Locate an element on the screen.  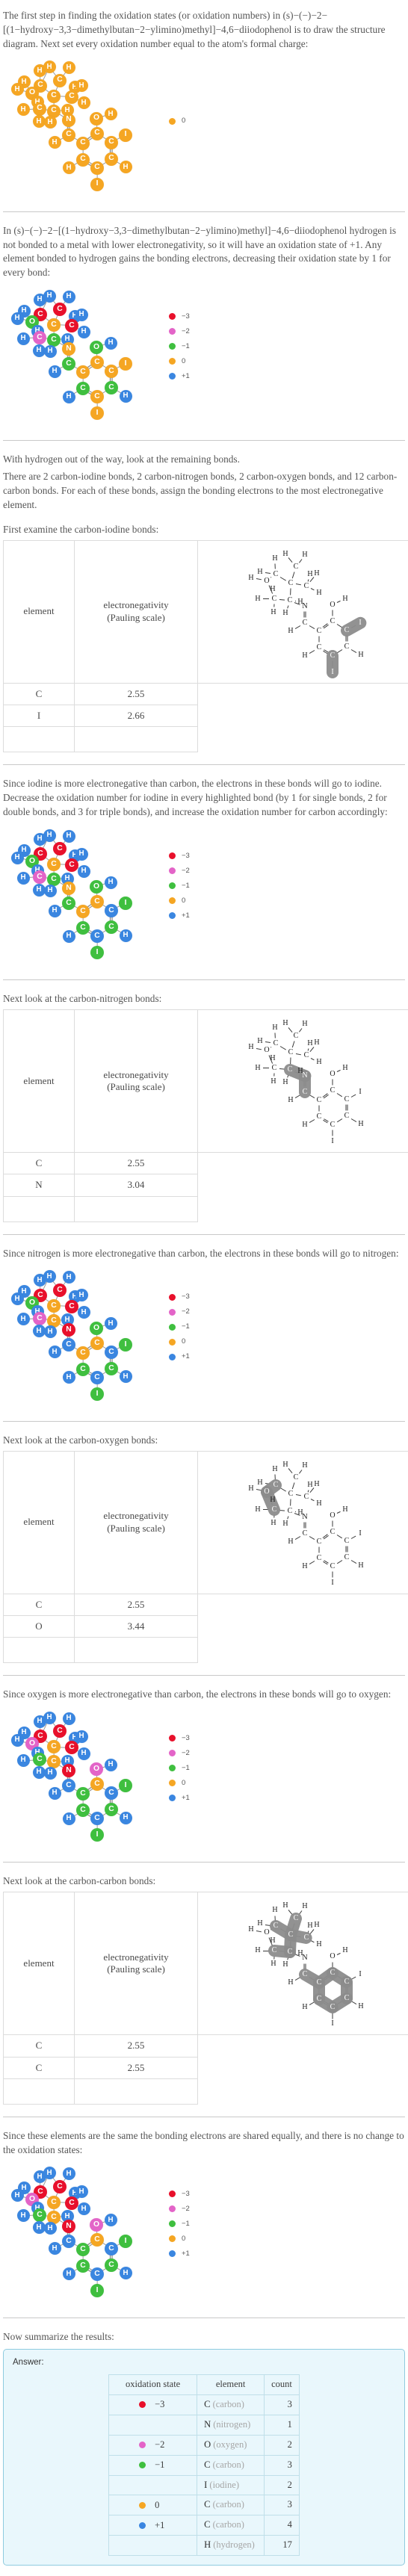
cell-count: 2 is located at coordinates (282, 2445).